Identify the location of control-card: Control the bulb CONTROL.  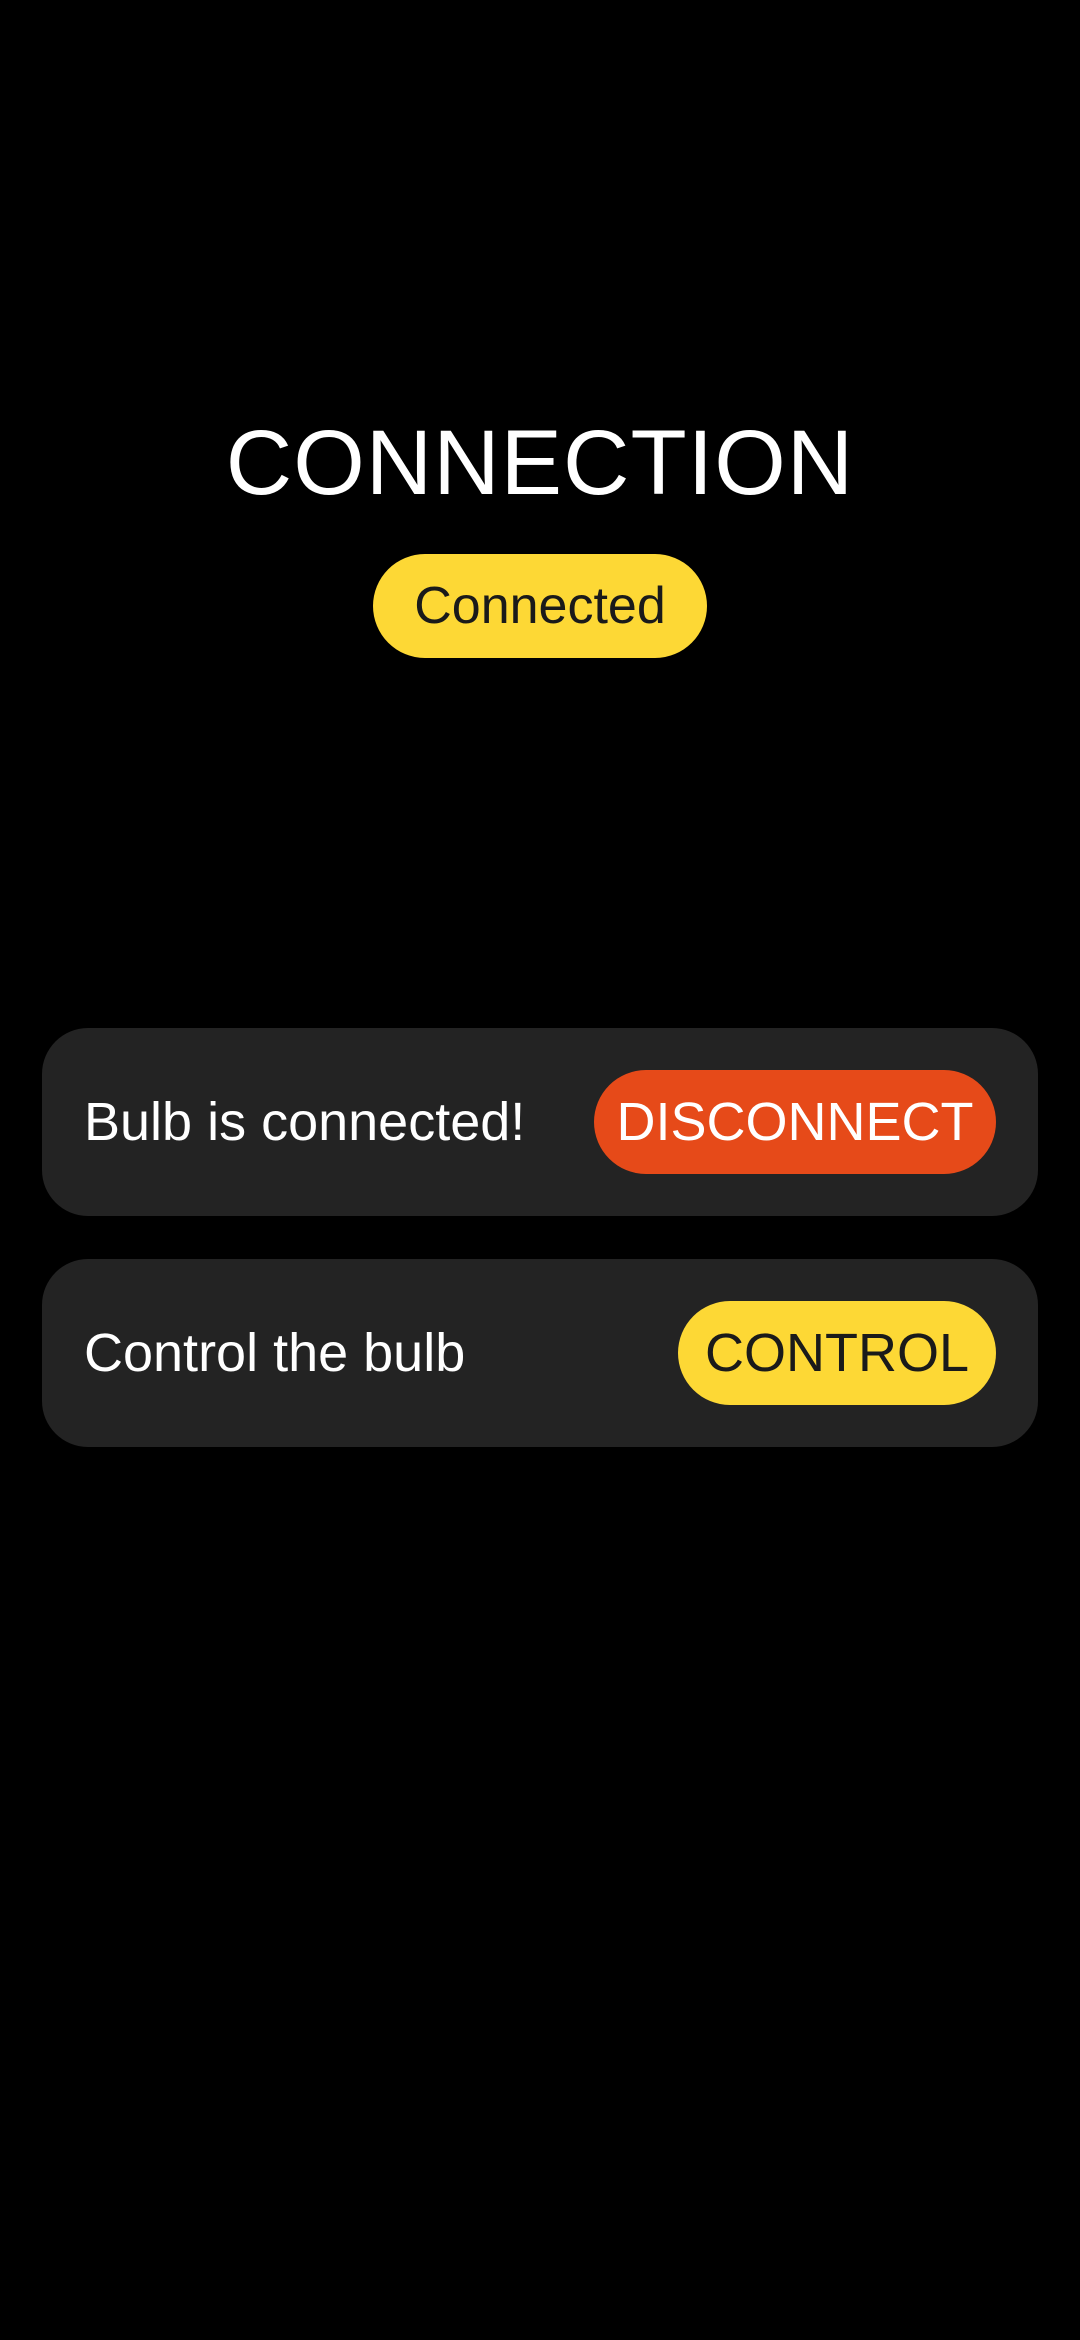
(540, 1353).